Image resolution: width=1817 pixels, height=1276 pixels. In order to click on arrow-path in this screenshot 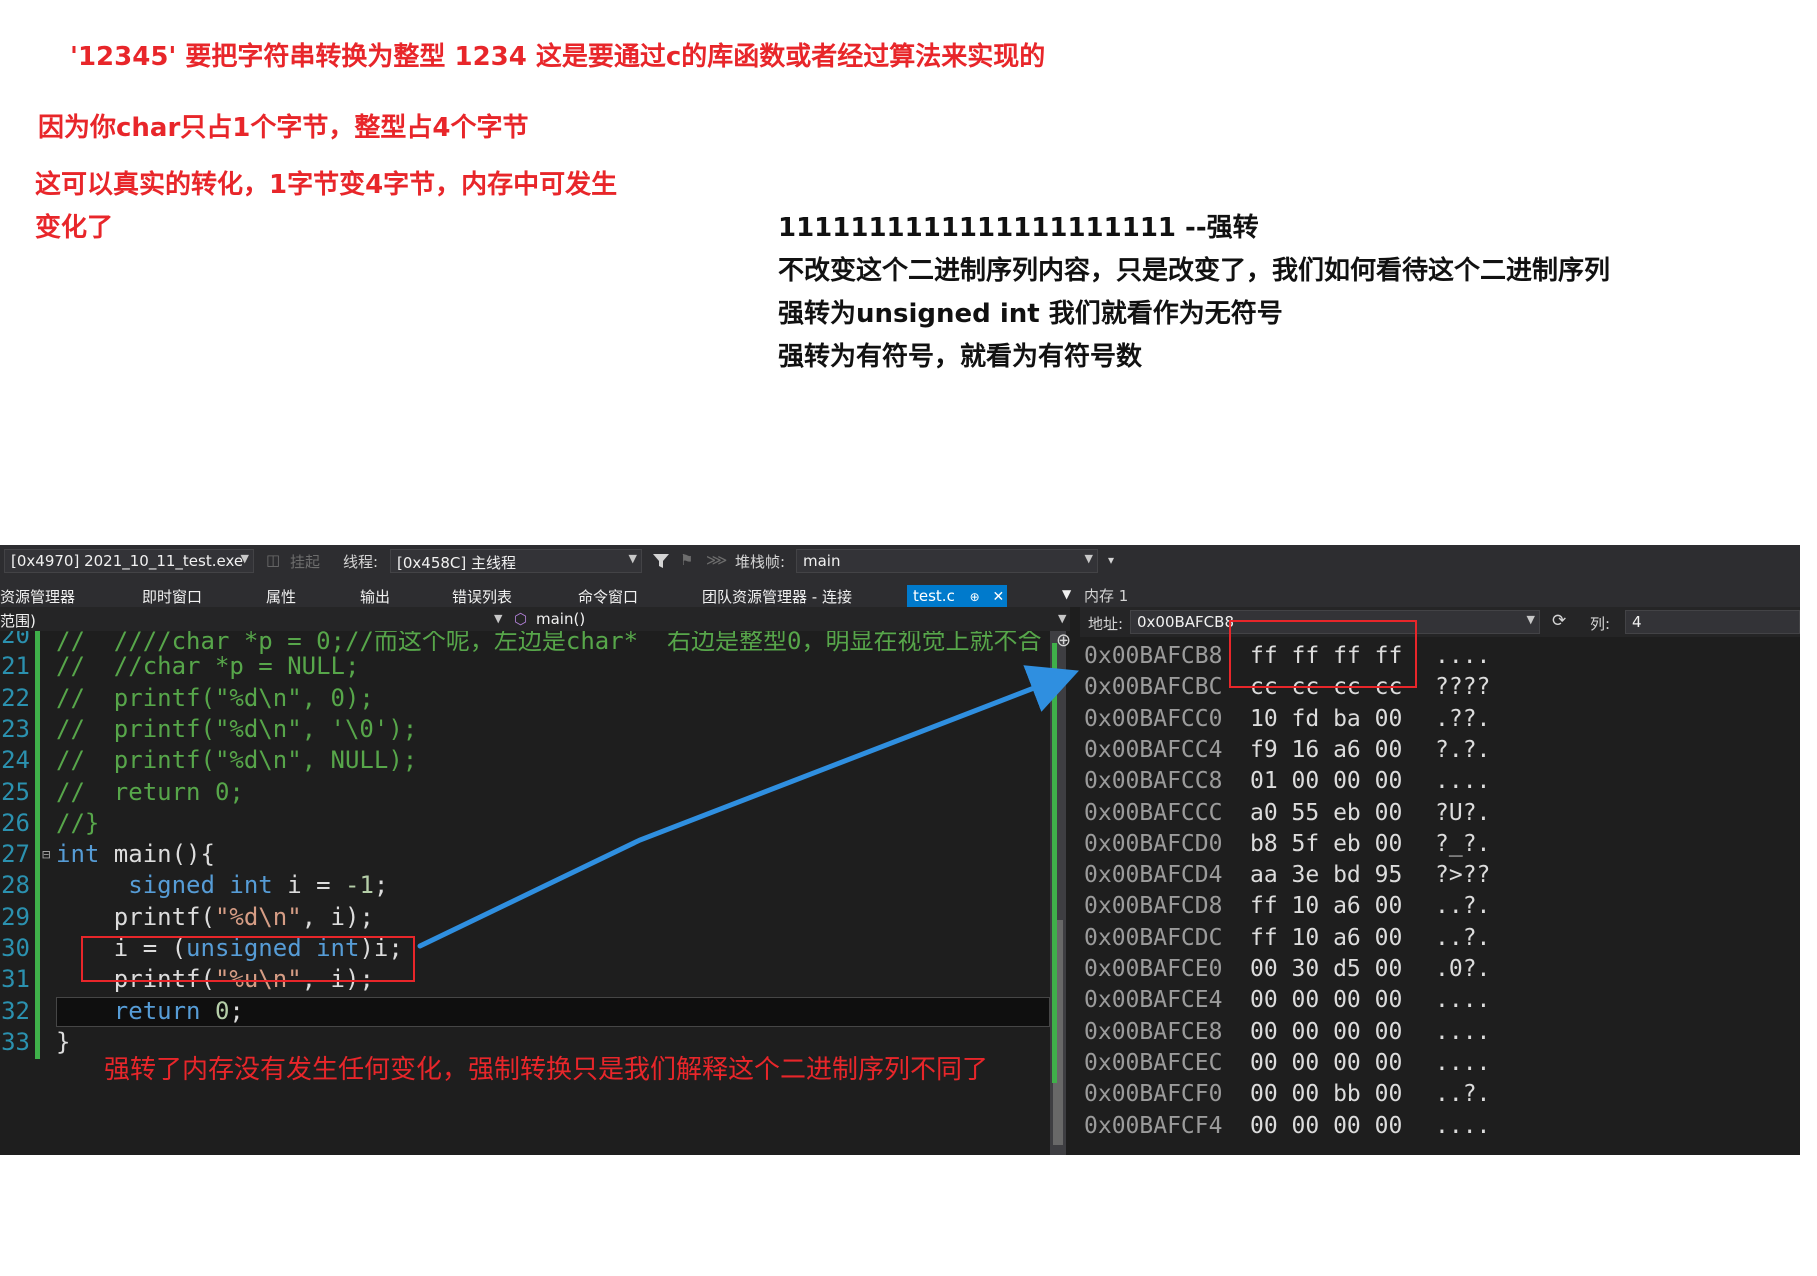, I will do `click(748, 807)`.